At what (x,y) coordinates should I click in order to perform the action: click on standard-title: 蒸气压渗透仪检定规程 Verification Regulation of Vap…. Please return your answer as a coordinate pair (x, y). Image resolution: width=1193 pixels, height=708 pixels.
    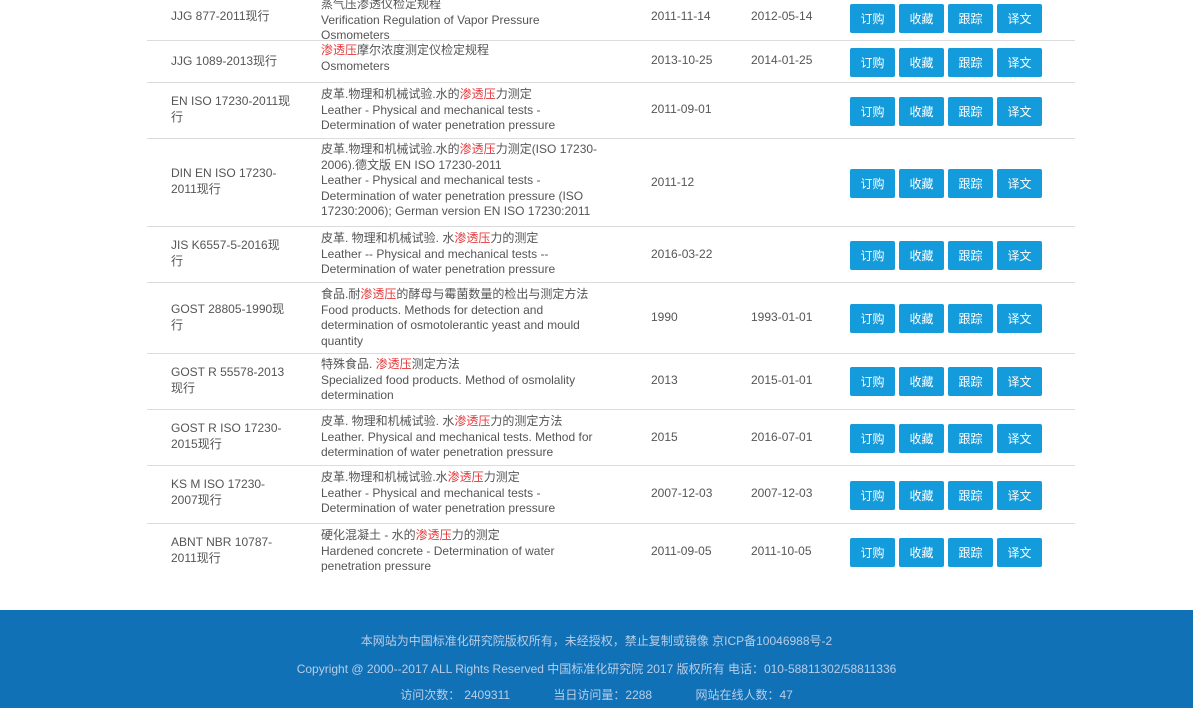
    Looking at the image, I should click on (466, 22).